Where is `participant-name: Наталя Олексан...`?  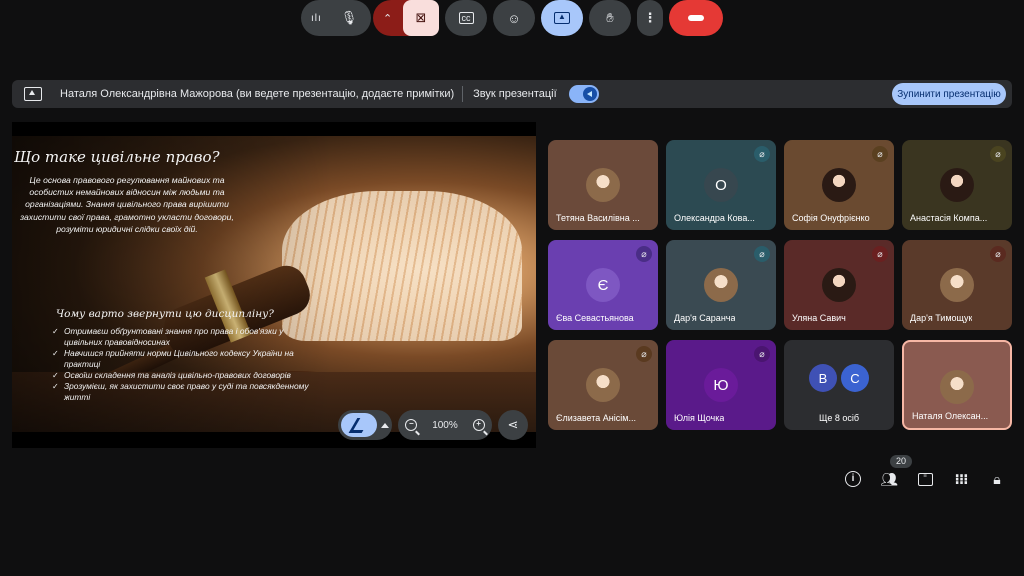 participant-name: Наталя Олексан... is located at coordinates (950, 416).